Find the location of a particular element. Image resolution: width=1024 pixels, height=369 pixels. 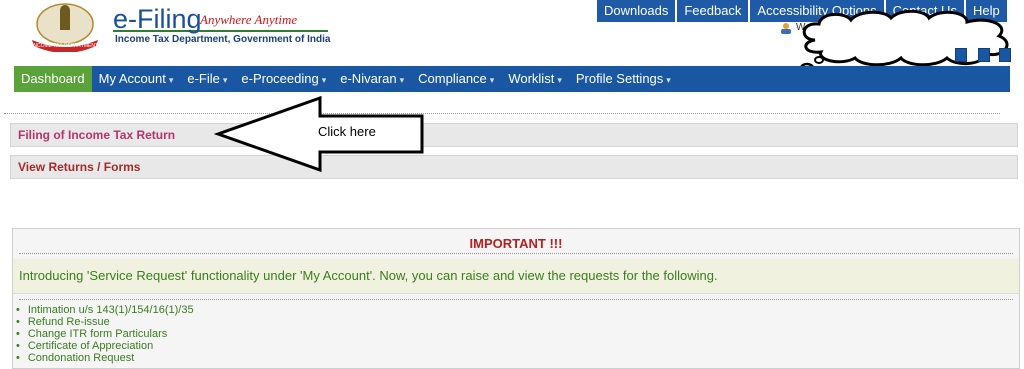

income-tax-department-logo: INCOME TAX DEPARTMENT is located at coordinates (65, 27).